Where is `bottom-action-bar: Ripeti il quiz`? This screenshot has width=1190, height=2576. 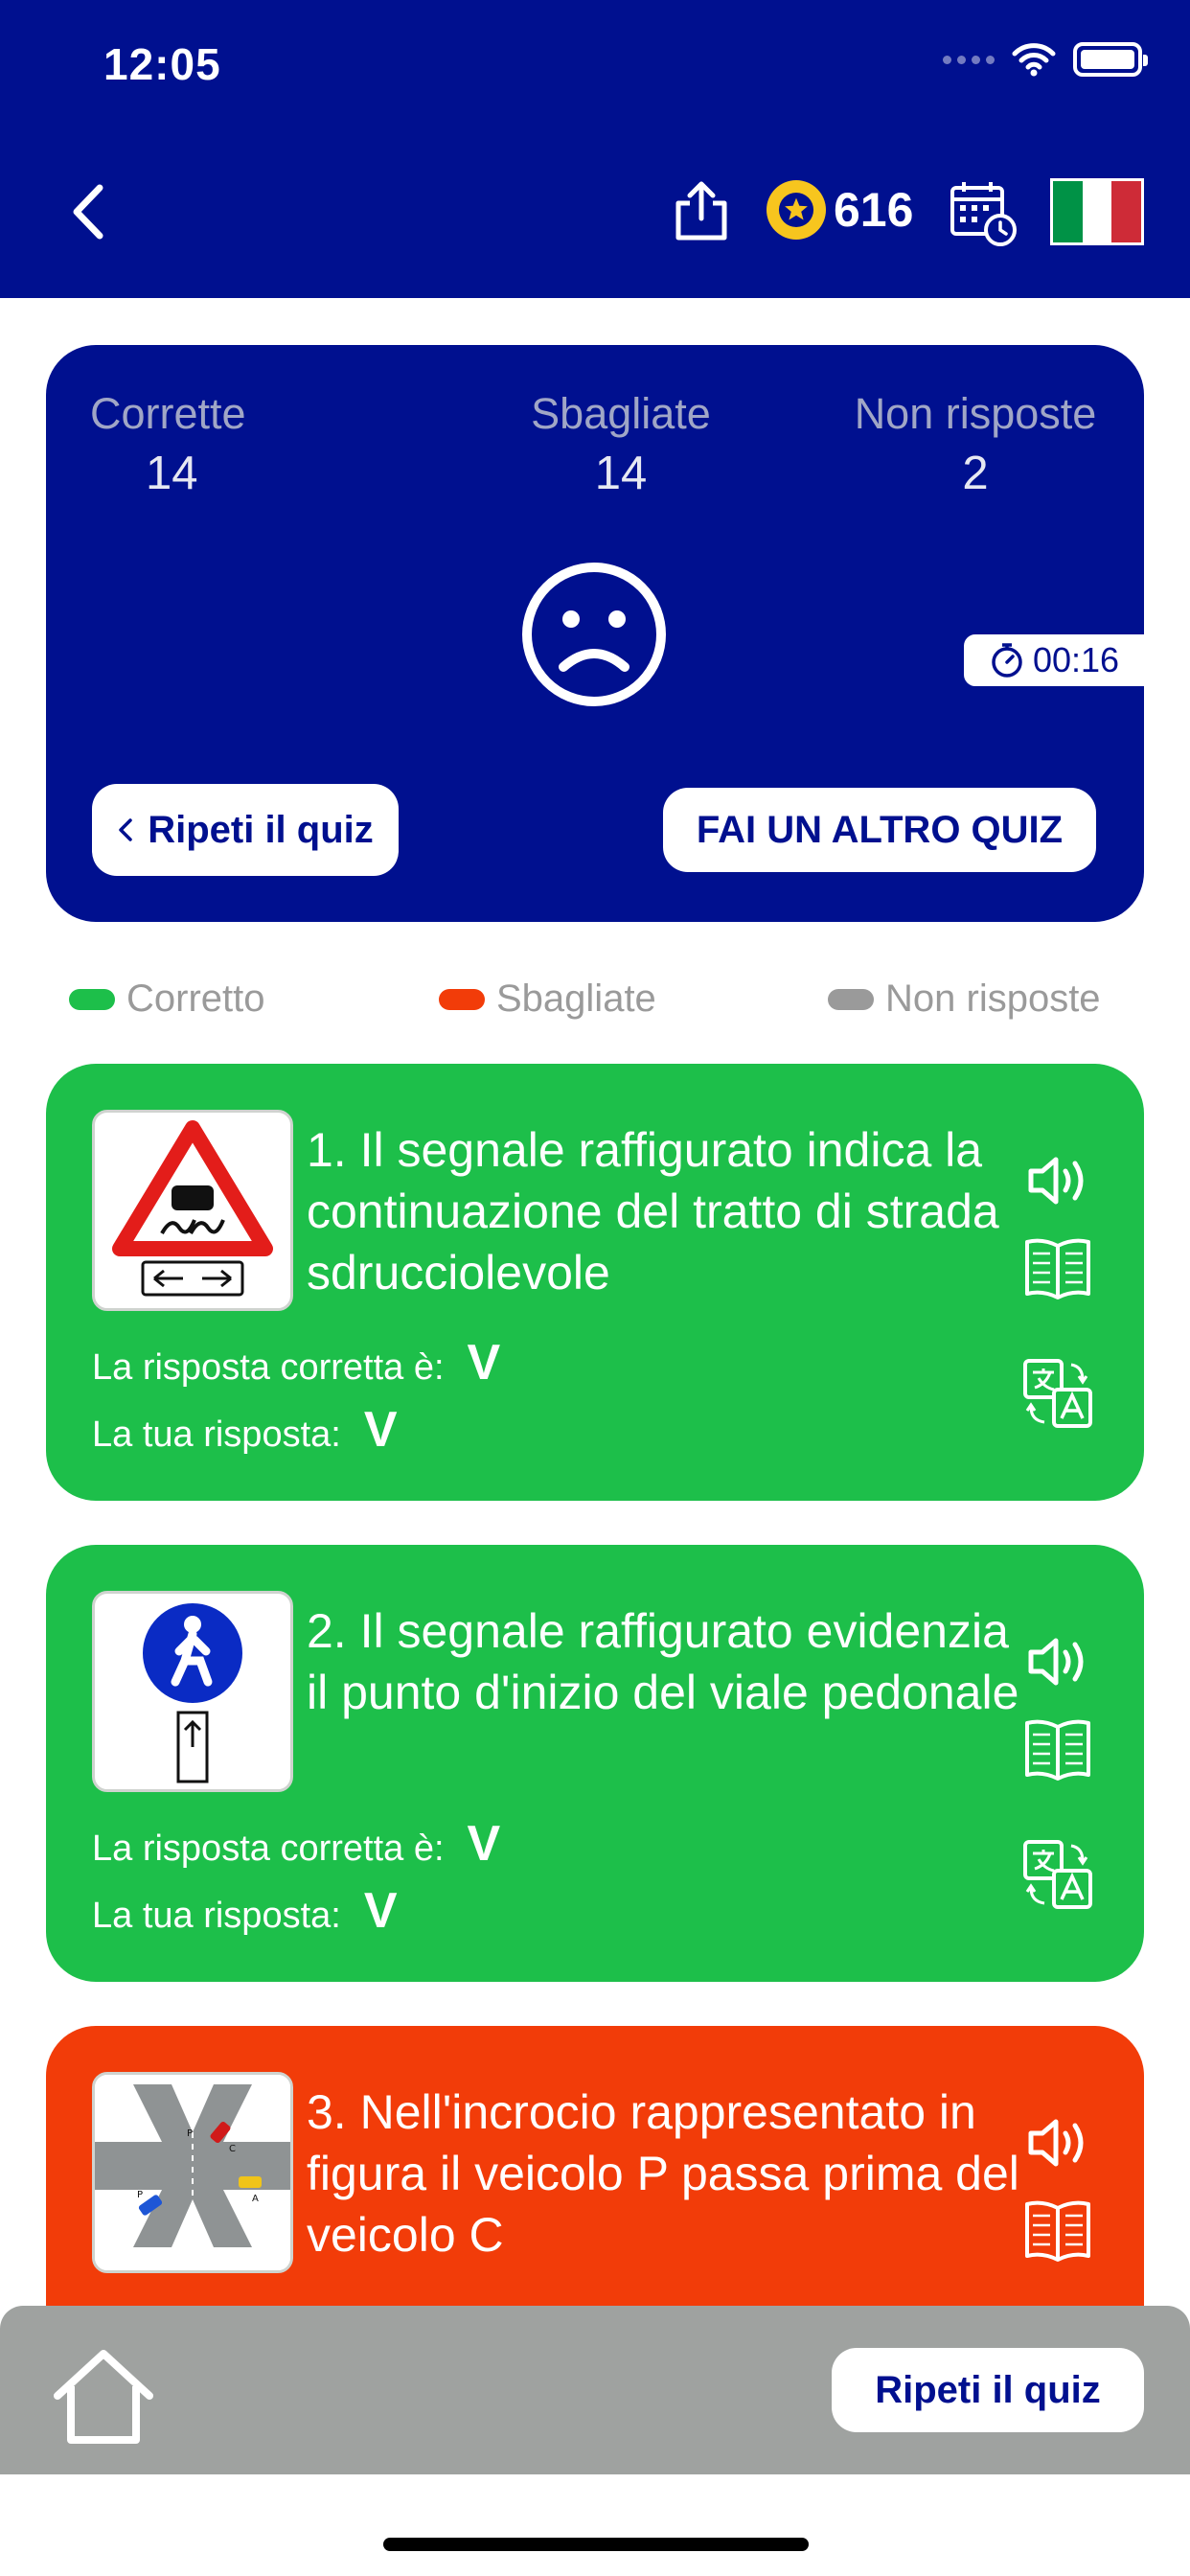 bottom-action-bar: Ripeti il quiz is located at coordinates (595, 2390).